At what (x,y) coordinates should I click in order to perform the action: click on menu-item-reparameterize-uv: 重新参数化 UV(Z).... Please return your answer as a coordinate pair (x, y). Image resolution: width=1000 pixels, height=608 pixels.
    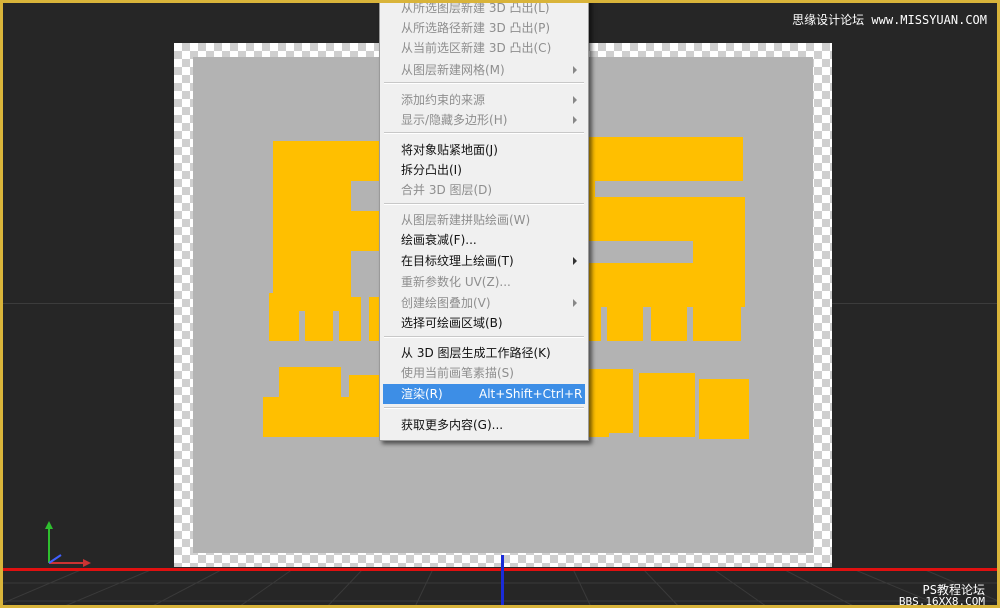
    Looking at the image, I should click on (484, 282).